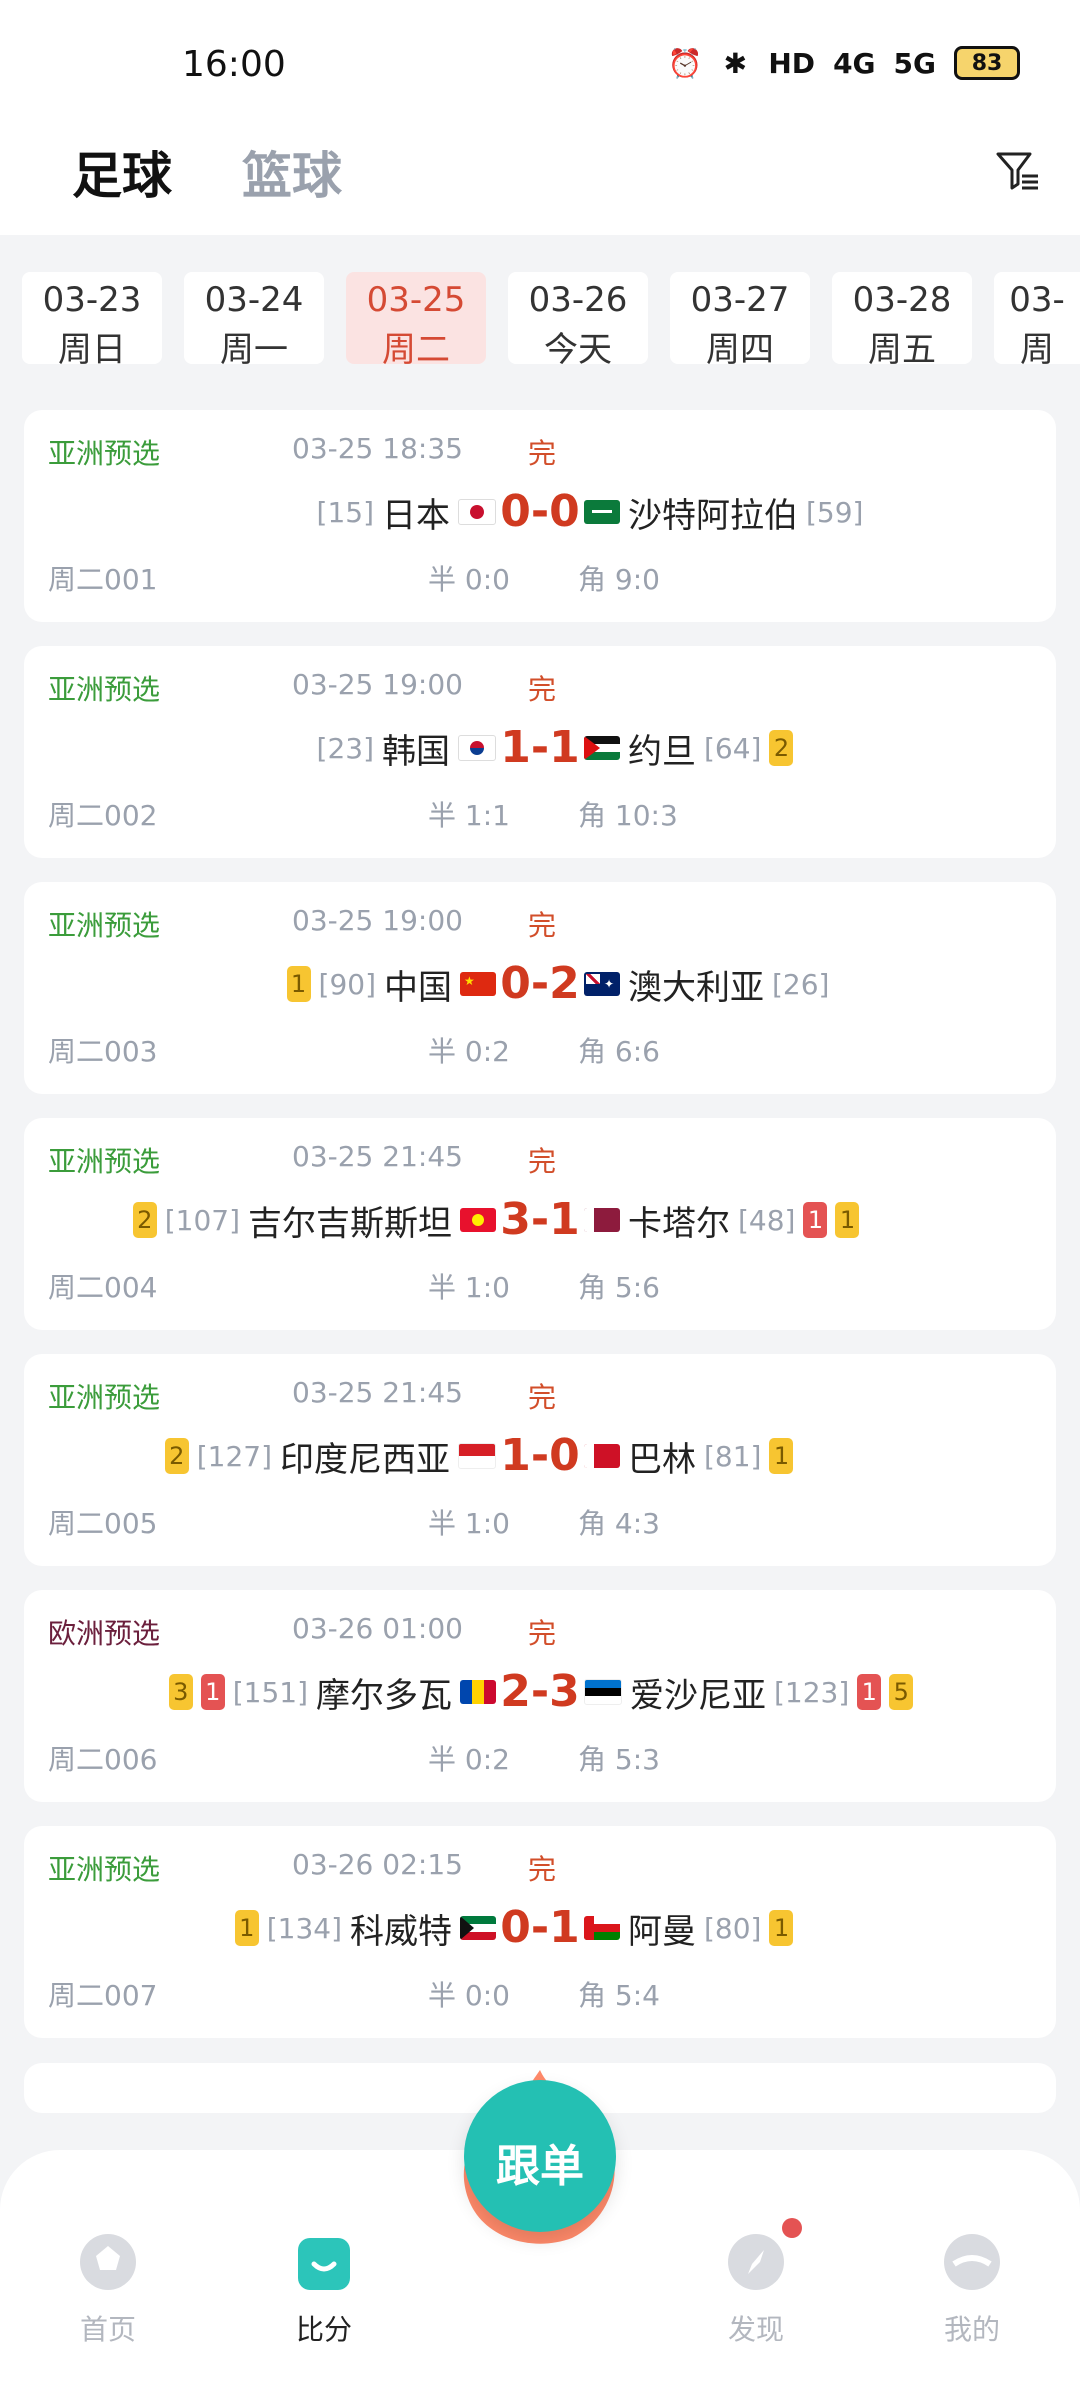 This screenshot has height=2400, width=1080. Describe the element at coordinates (662, 751) in the screenshot. I see `away-team: 约旦` at that location.